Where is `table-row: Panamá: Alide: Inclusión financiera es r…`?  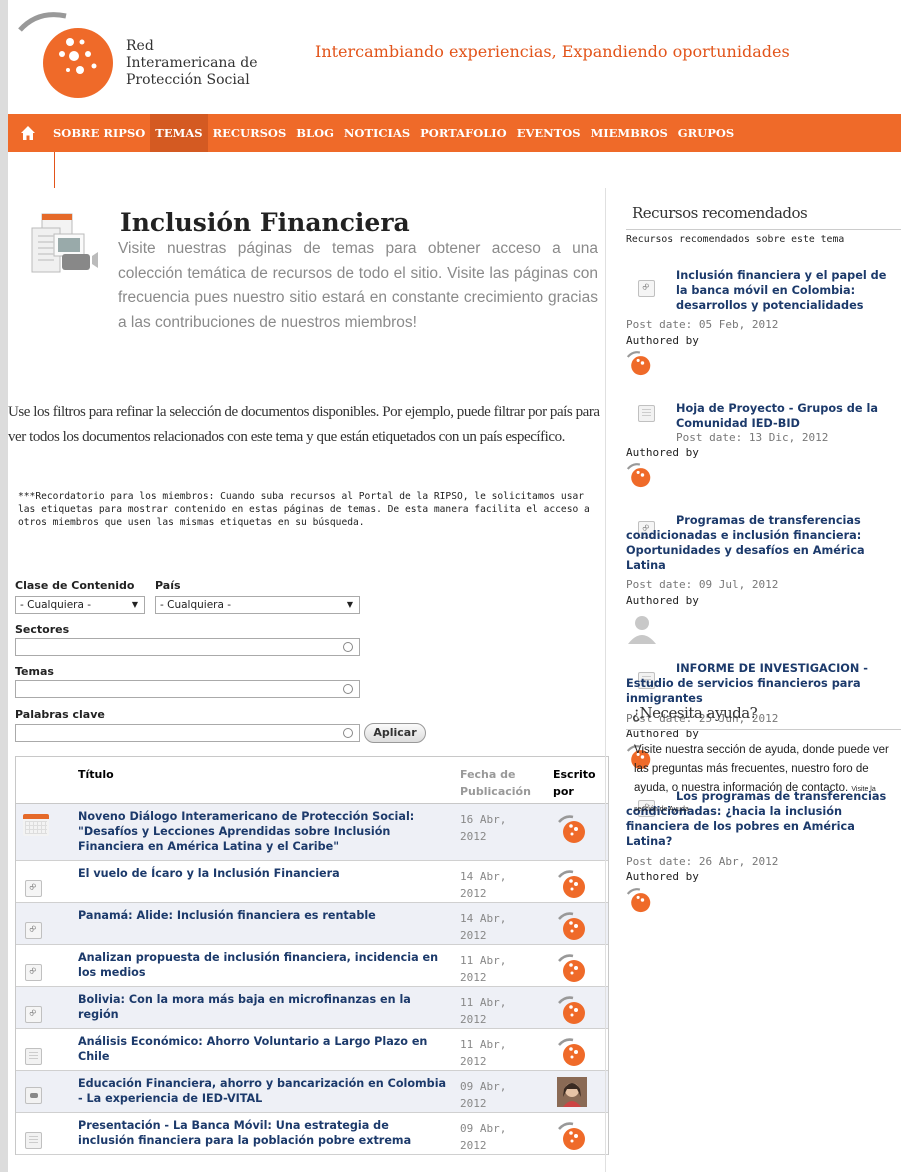
table-row: Panamá: Alide: Inclusión financiera es r… is located at coordinates (312, 924).